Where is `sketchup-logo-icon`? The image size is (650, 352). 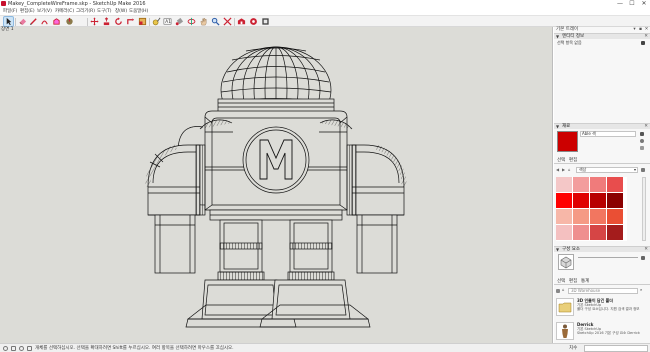 sketchup-logo-icon is located at coordinates (3, 3).